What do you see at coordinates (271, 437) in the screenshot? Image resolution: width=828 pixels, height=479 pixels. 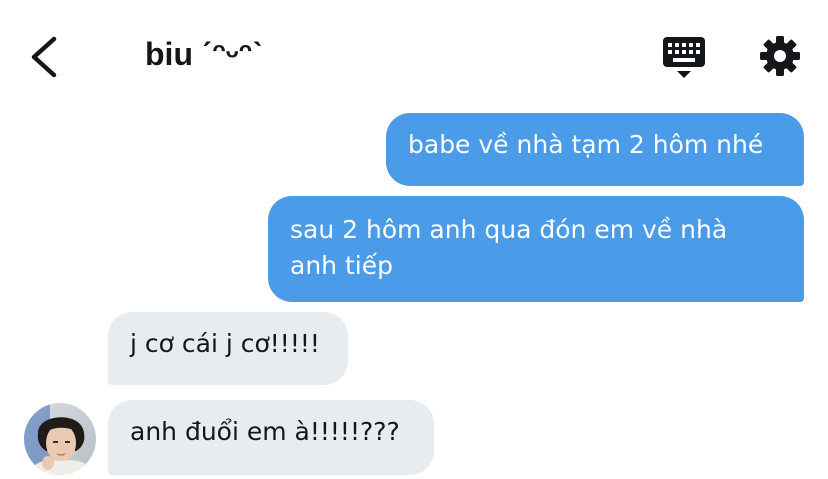 I see `incoming-message: anh đuổi em à!!!!!???` at bounding box center [271, 437].